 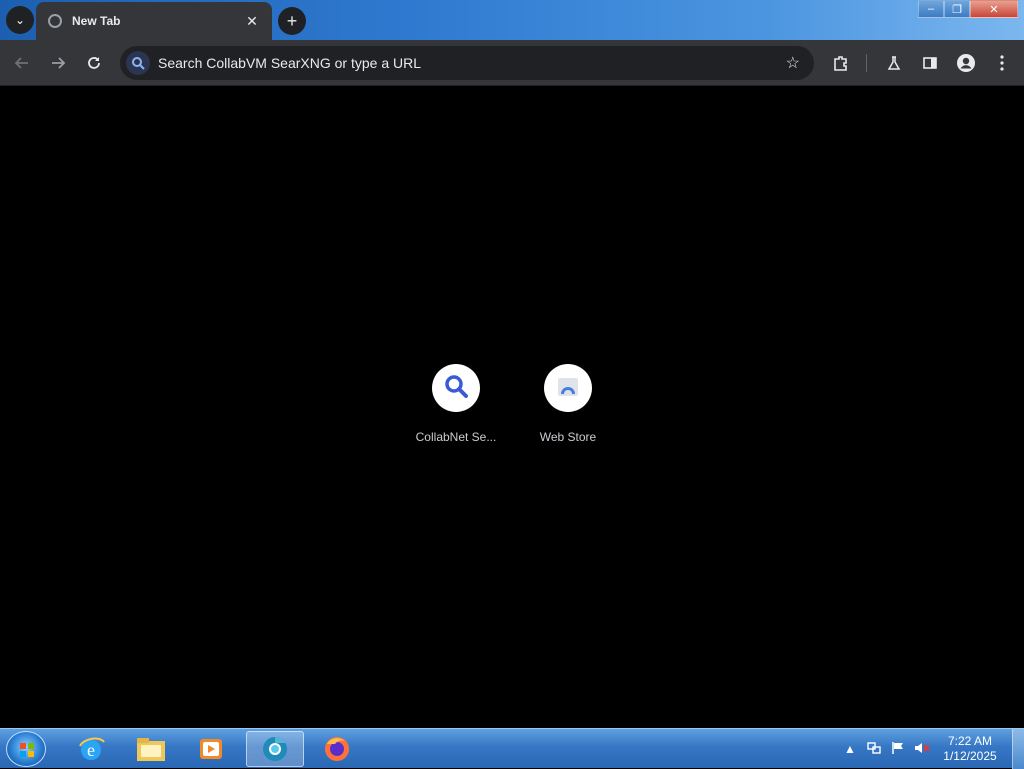 What do you see at coordinates (898, 749) in the screenshot?
I see `action-center-flag-icon` at bounding box center [898, 749].